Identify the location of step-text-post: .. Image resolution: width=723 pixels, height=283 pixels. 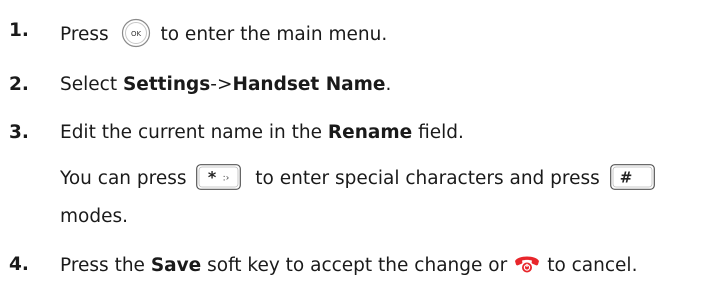
(388, 84).